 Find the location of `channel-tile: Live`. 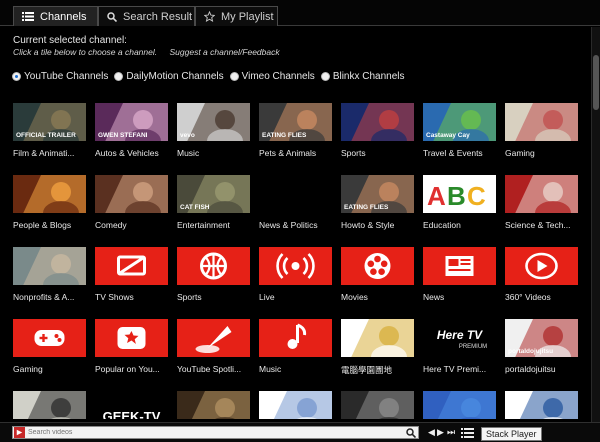

channel-tile: Live is located at coordinates (295, 274).